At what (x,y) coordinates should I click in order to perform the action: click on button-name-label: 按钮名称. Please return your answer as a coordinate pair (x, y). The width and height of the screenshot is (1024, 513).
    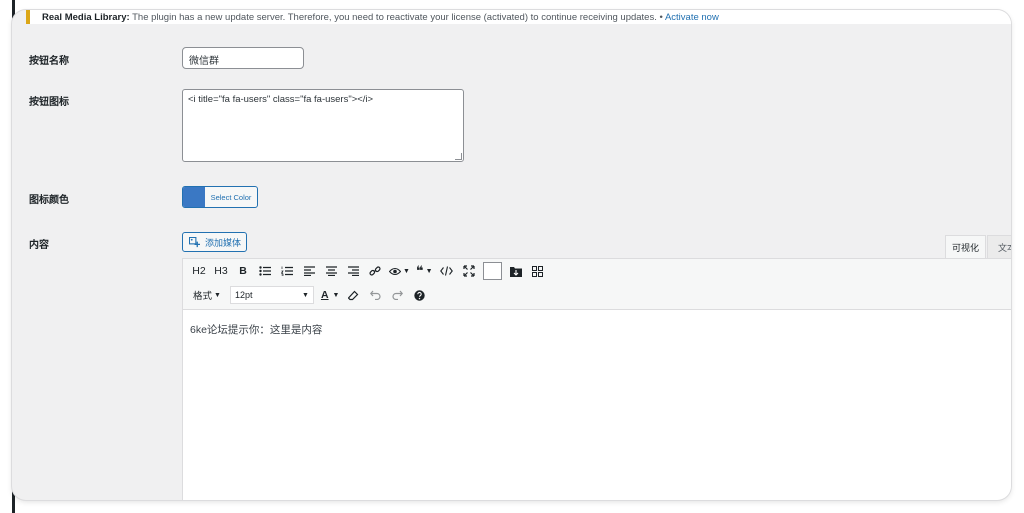
    Looking at the image, I should click on (49, 61).